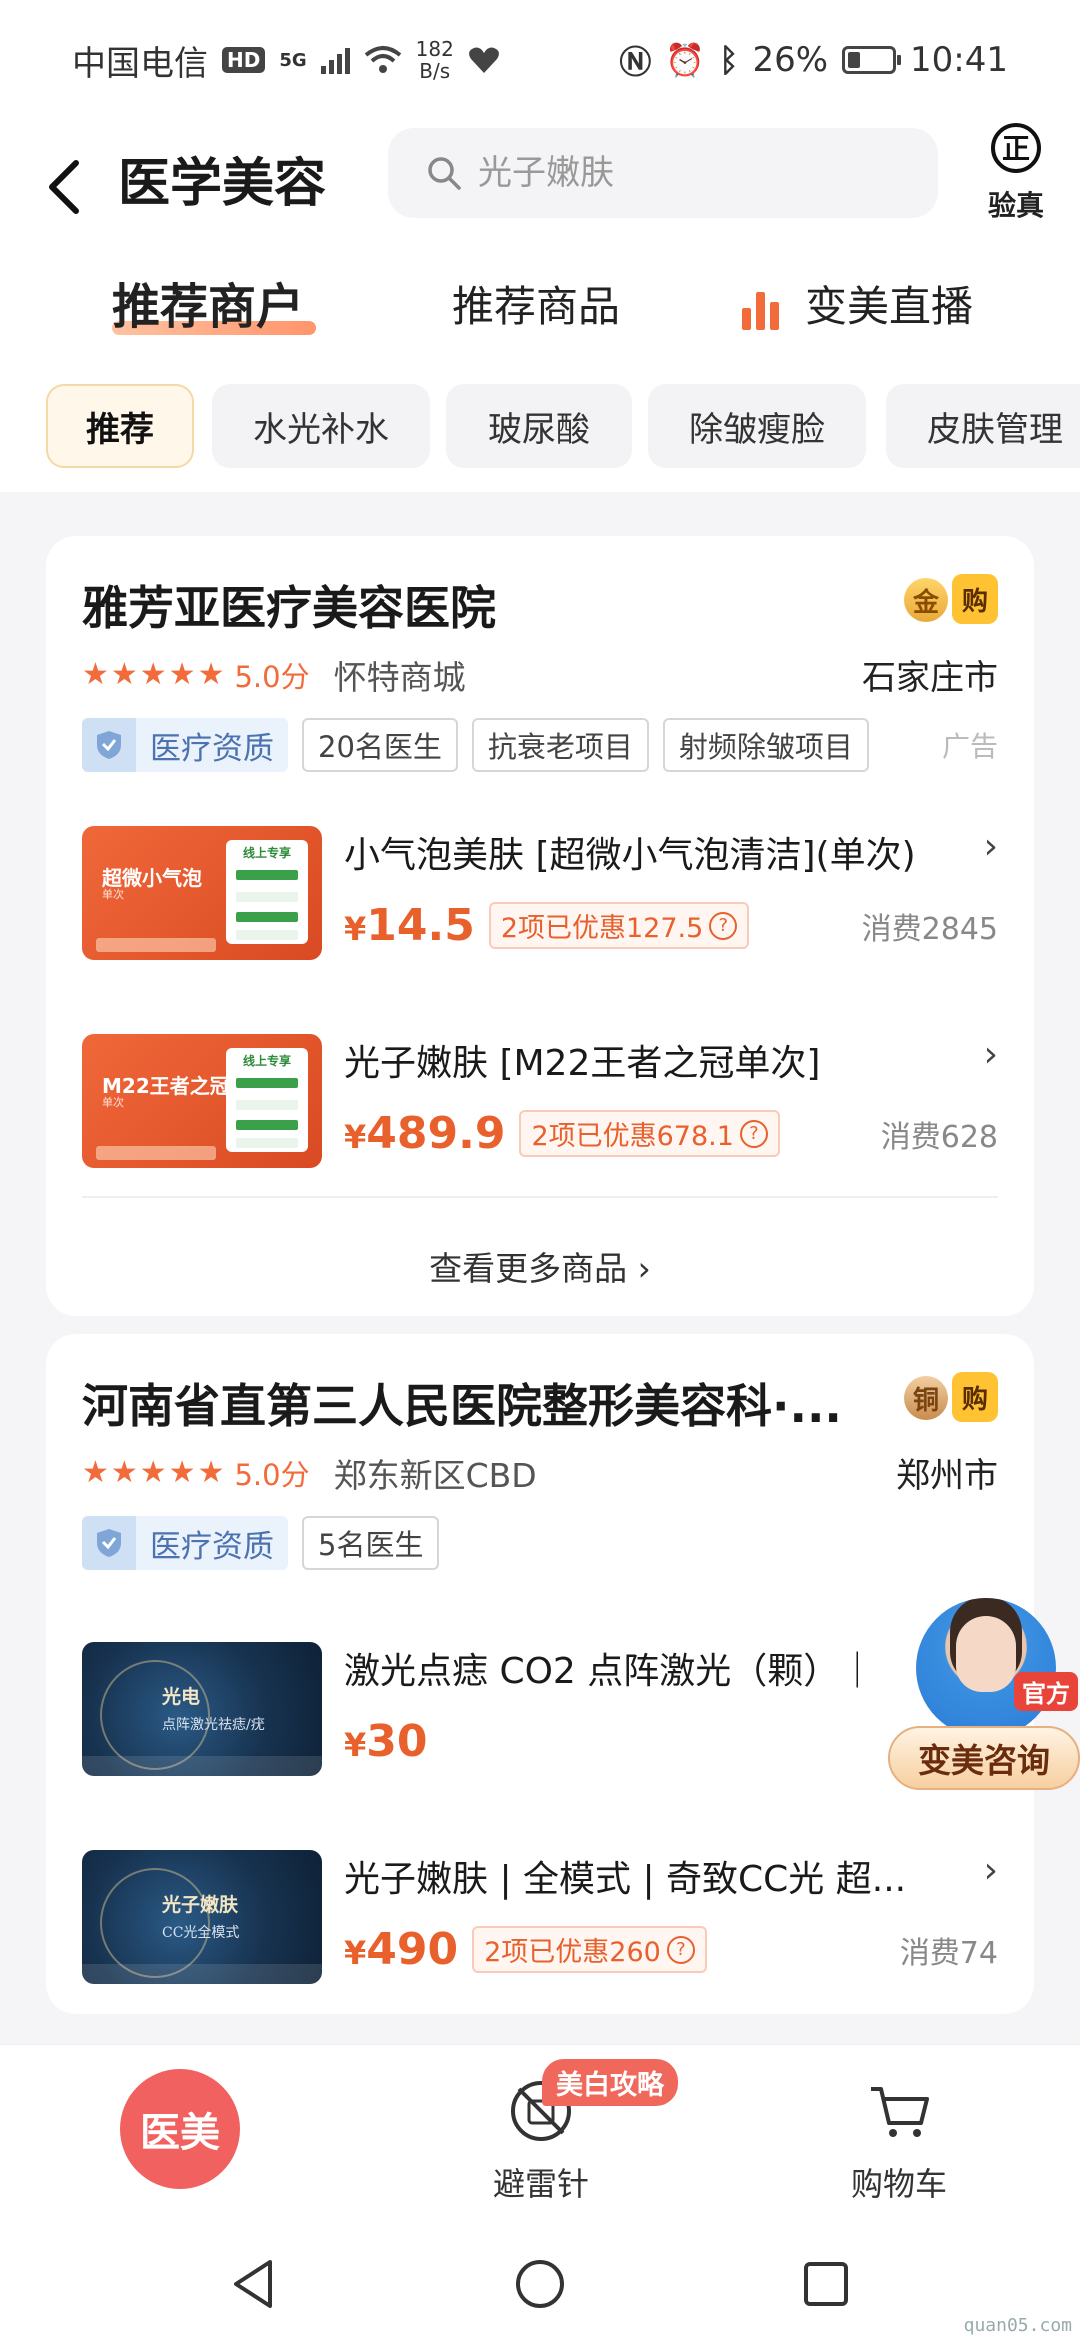 This screenshot has width=1080, height=2340. I want to click on merchant-city: 石家庄市, so click(930, 678).